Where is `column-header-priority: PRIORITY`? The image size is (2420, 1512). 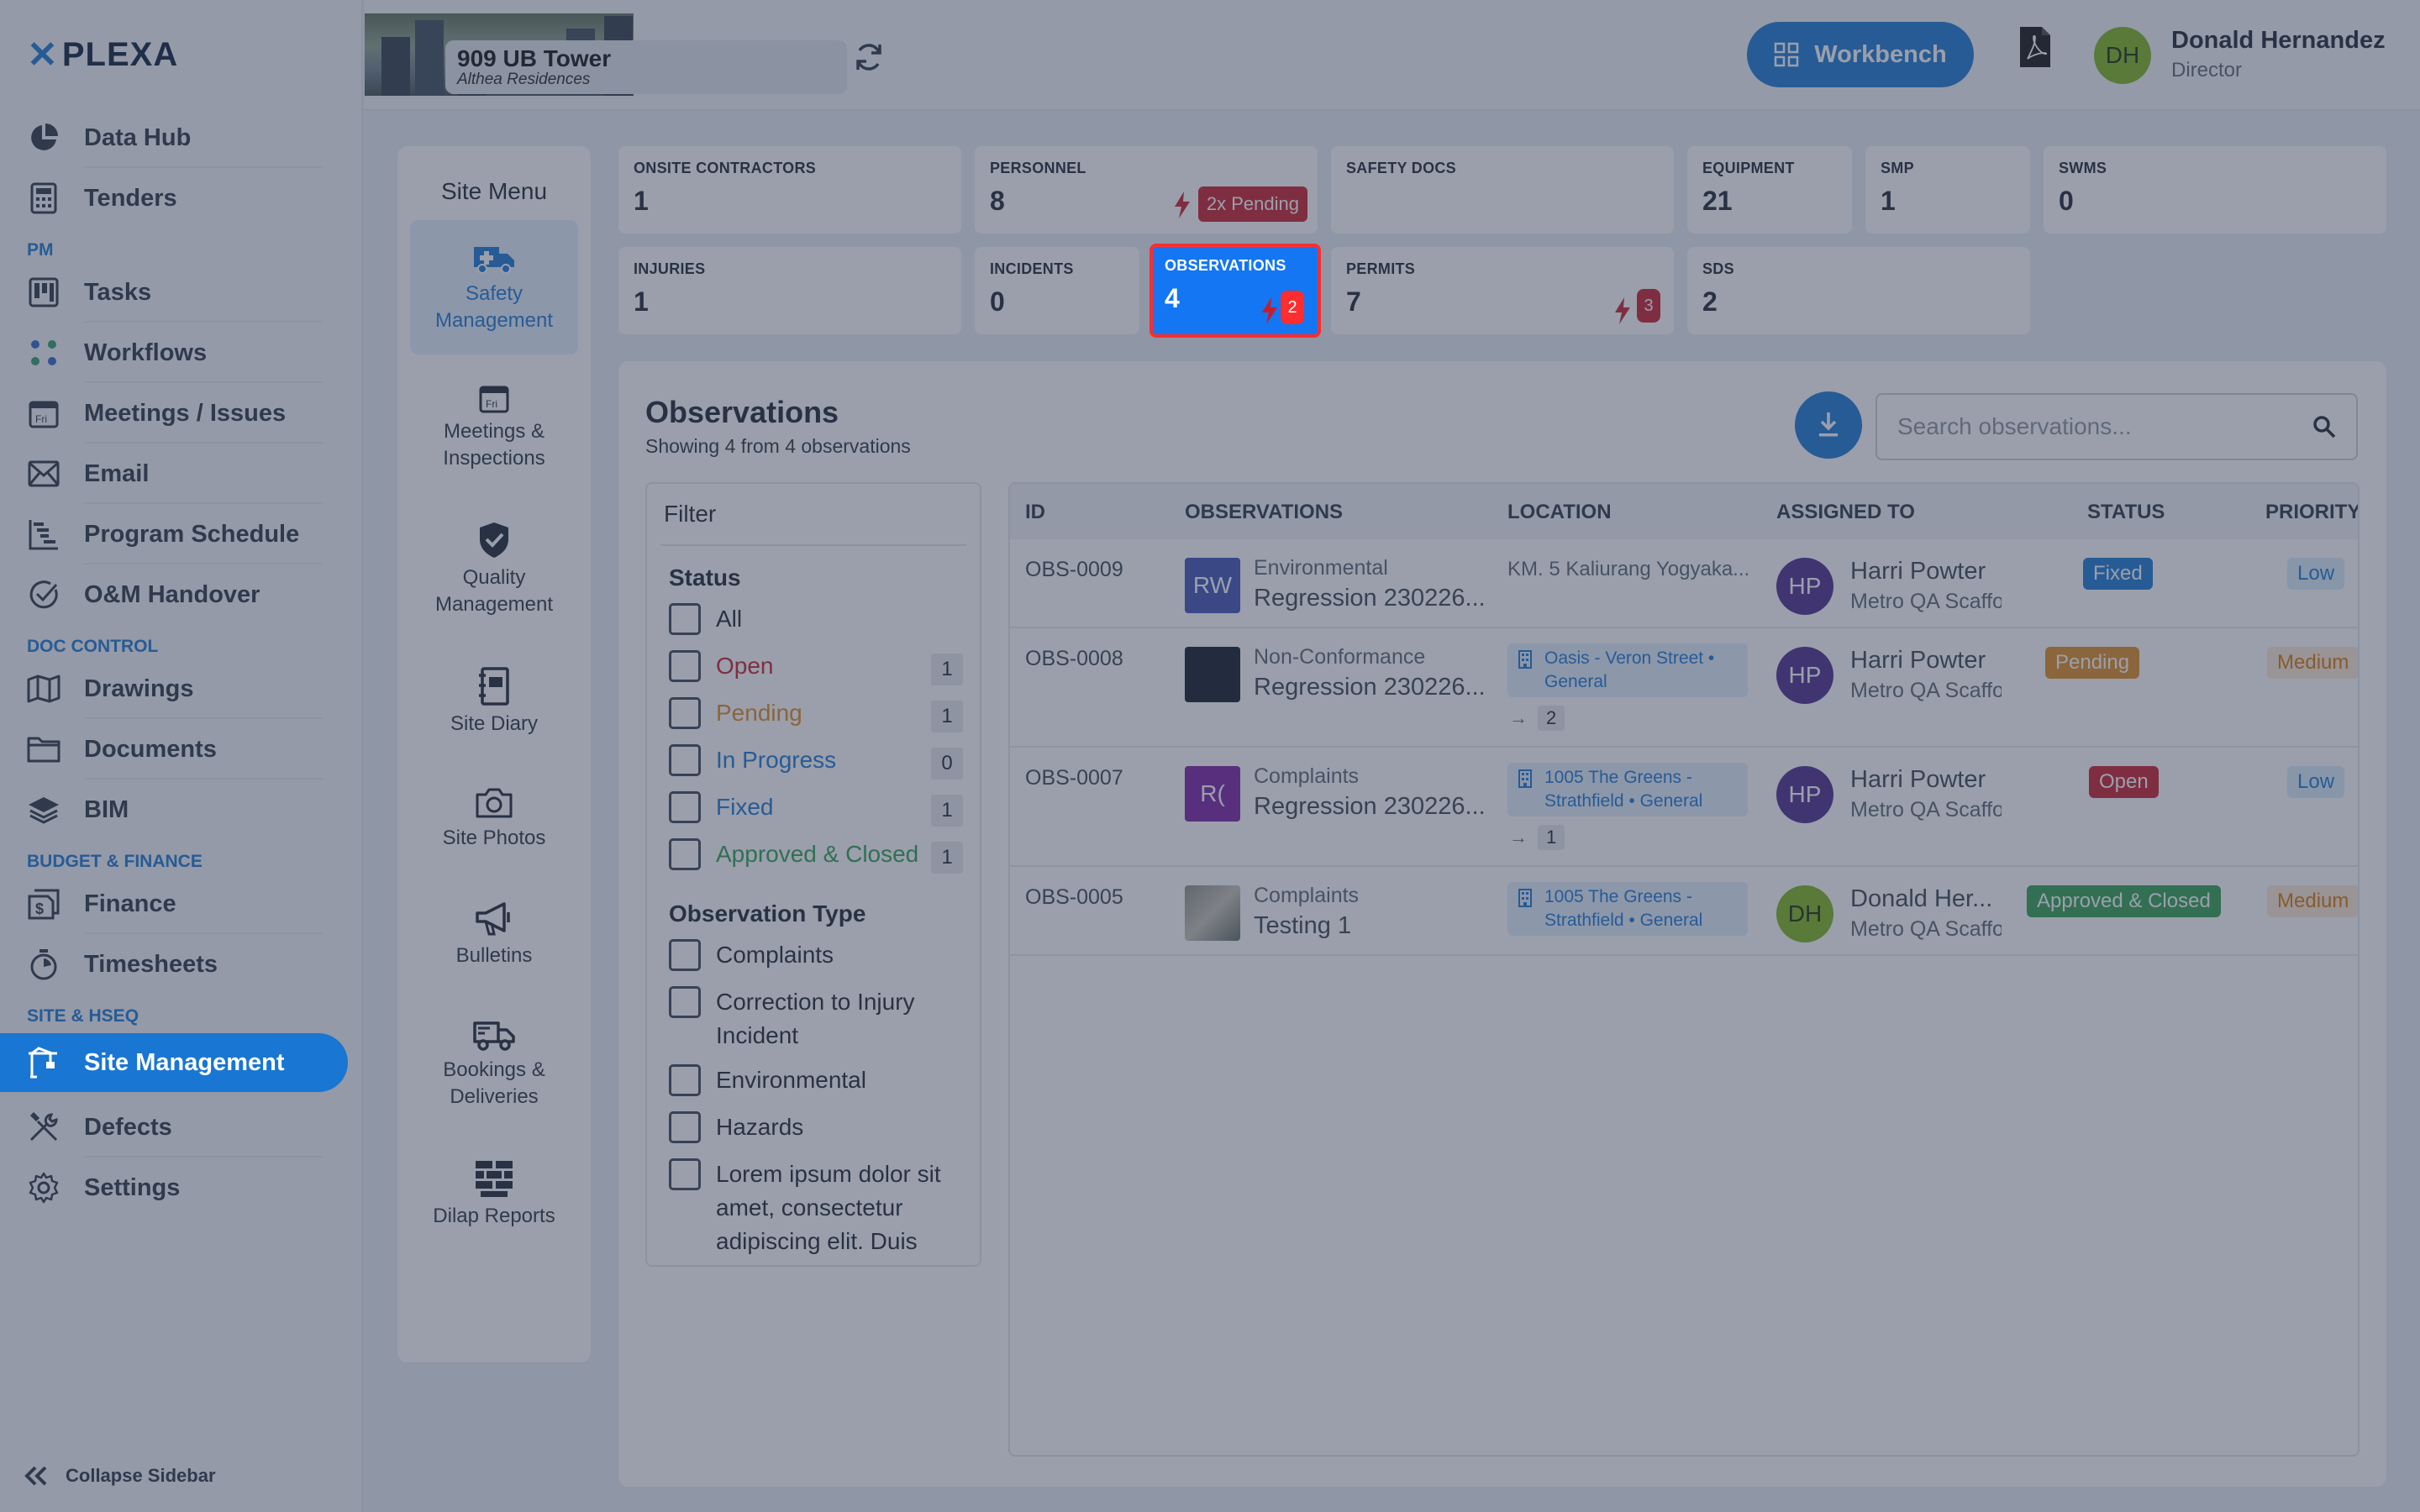 column-header-priority: PRIORITY is located at coordinates (2311, 512).